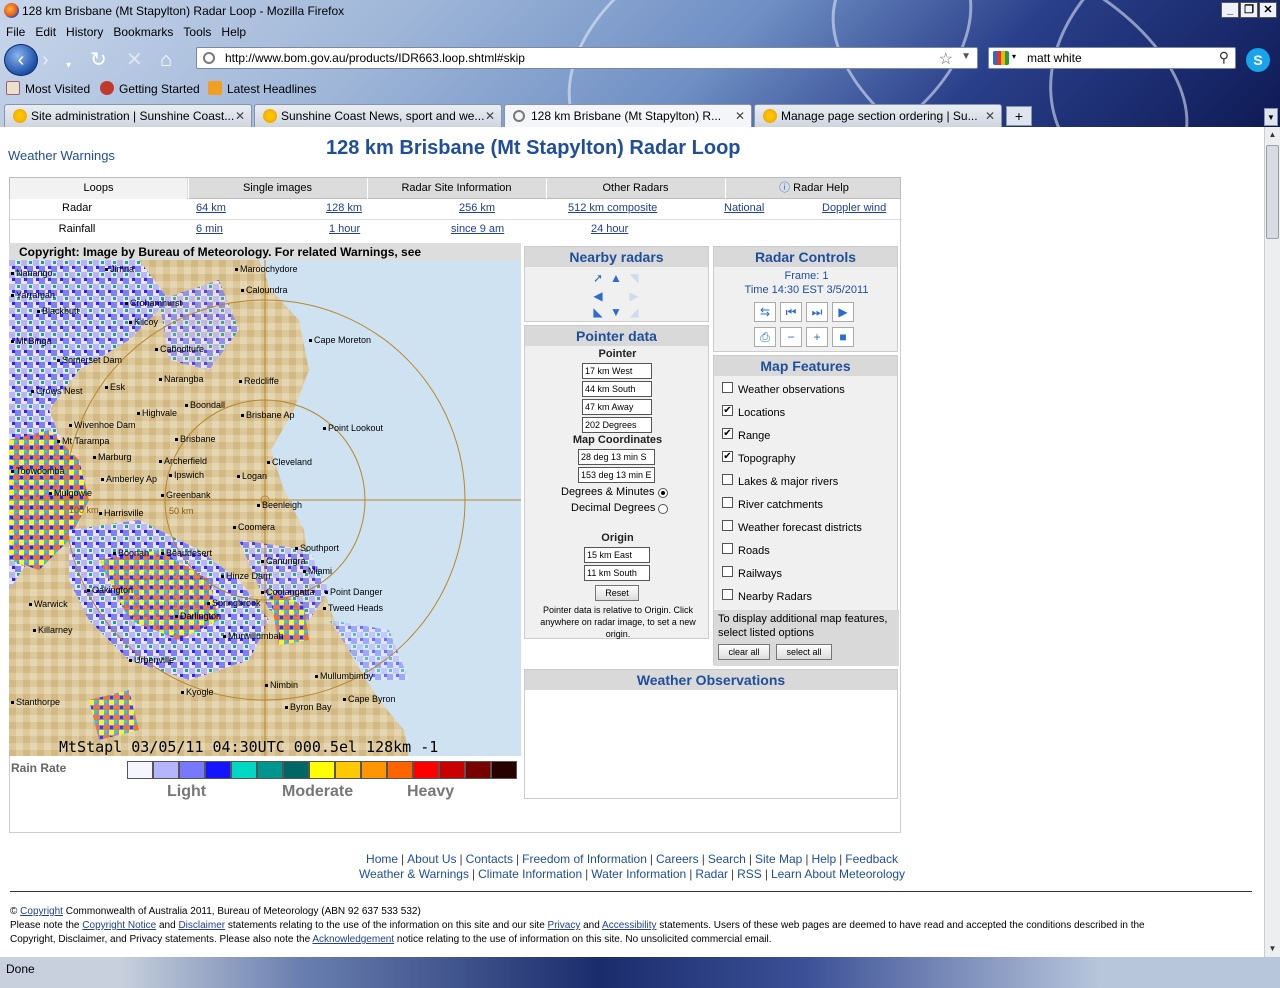 This screenshot has height=988, width=1280. Describe the element at coordinates (344, 229) in the screenshot. I see `link-1hour: 1 hour` at that location.